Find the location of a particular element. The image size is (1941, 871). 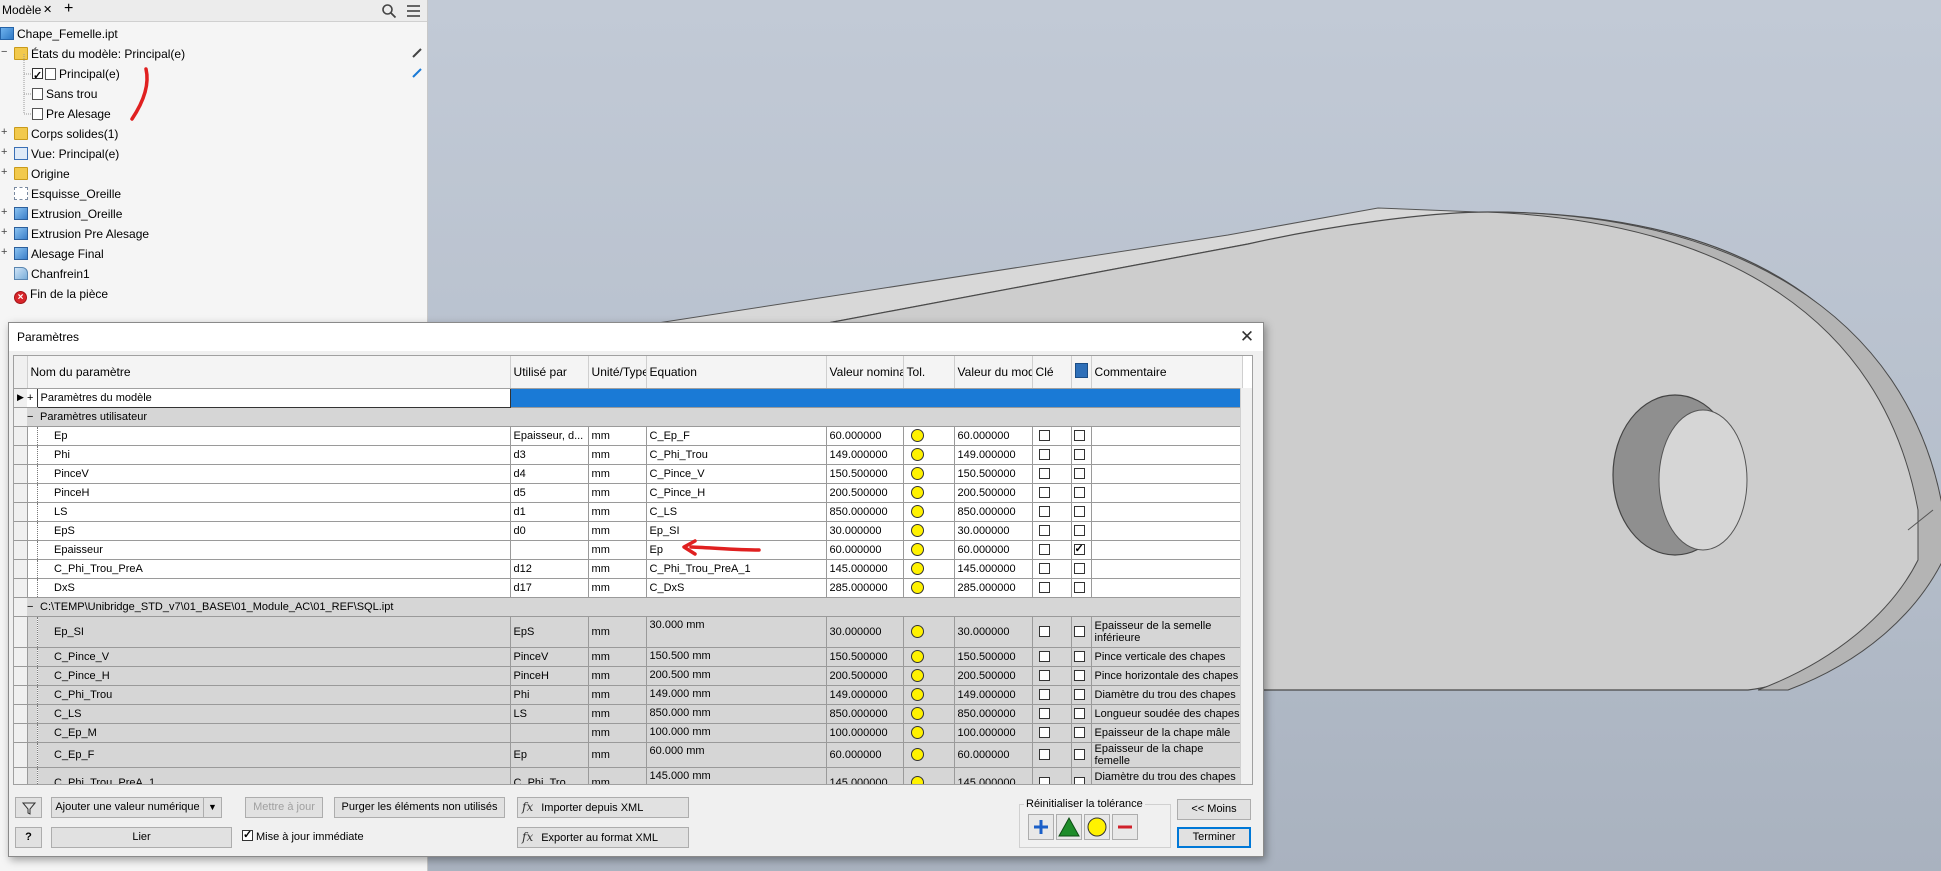

row-selector-current-icon: ▶ is located at coordinates (20, 398).